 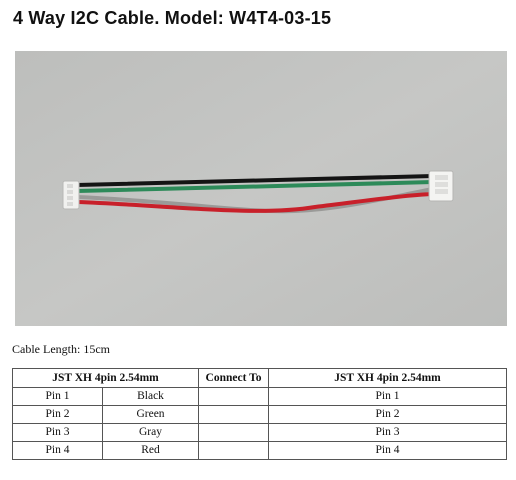 What do you see at coordinates (150, 396) in the screenshot?
I see `wire-color-cell: Black` at bounding box center [150, 396].